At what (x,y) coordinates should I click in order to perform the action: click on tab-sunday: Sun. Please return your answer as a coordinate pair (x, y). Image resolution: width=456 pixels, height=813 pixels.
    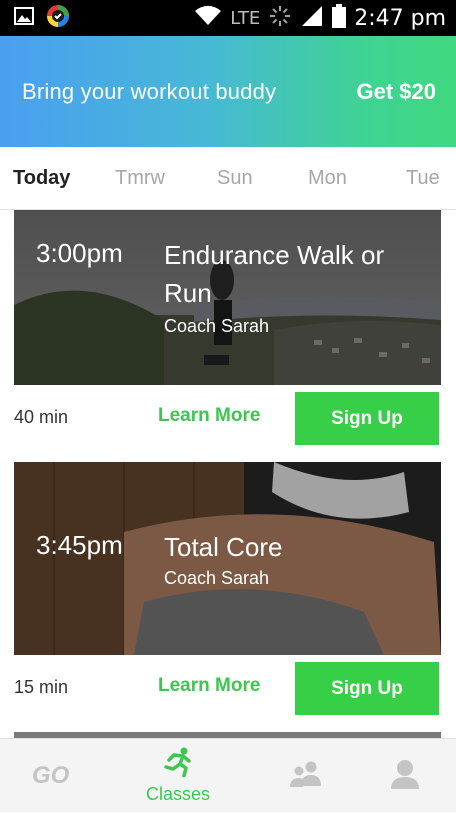
    Looking at the image, I should click on (235, 178).